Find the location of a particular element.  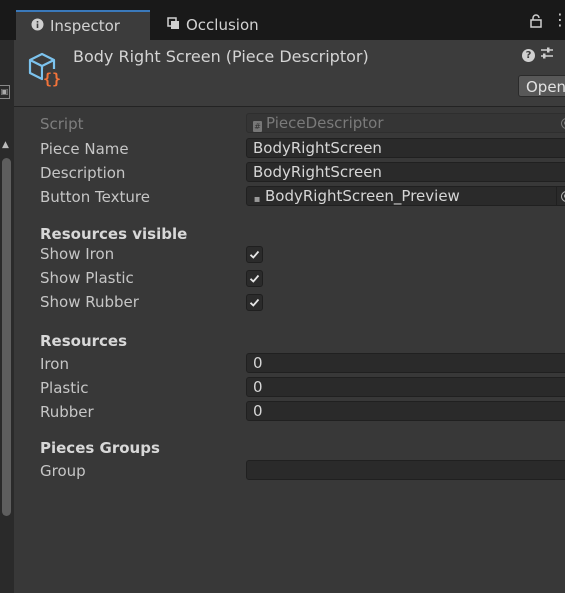

script-field: # PieceDescriptor is located at coordinates (405, 123).